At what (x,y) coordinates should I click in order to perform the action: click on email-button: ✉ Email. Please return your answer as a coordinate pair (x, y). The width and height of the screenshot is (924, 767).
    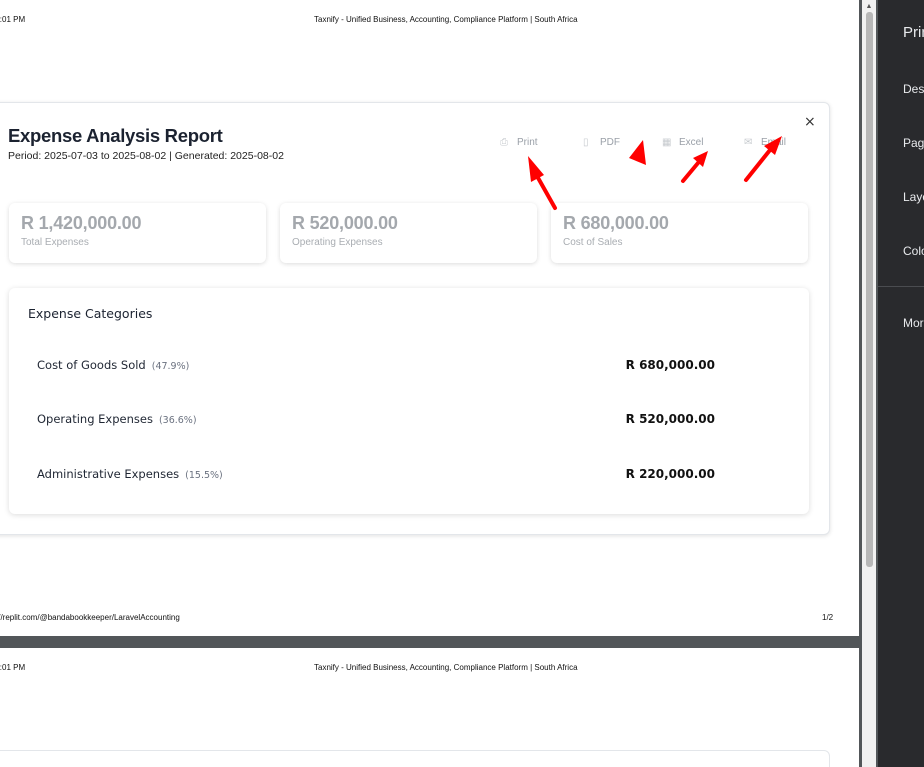
    Looking at the image, I should click on (765, 142).